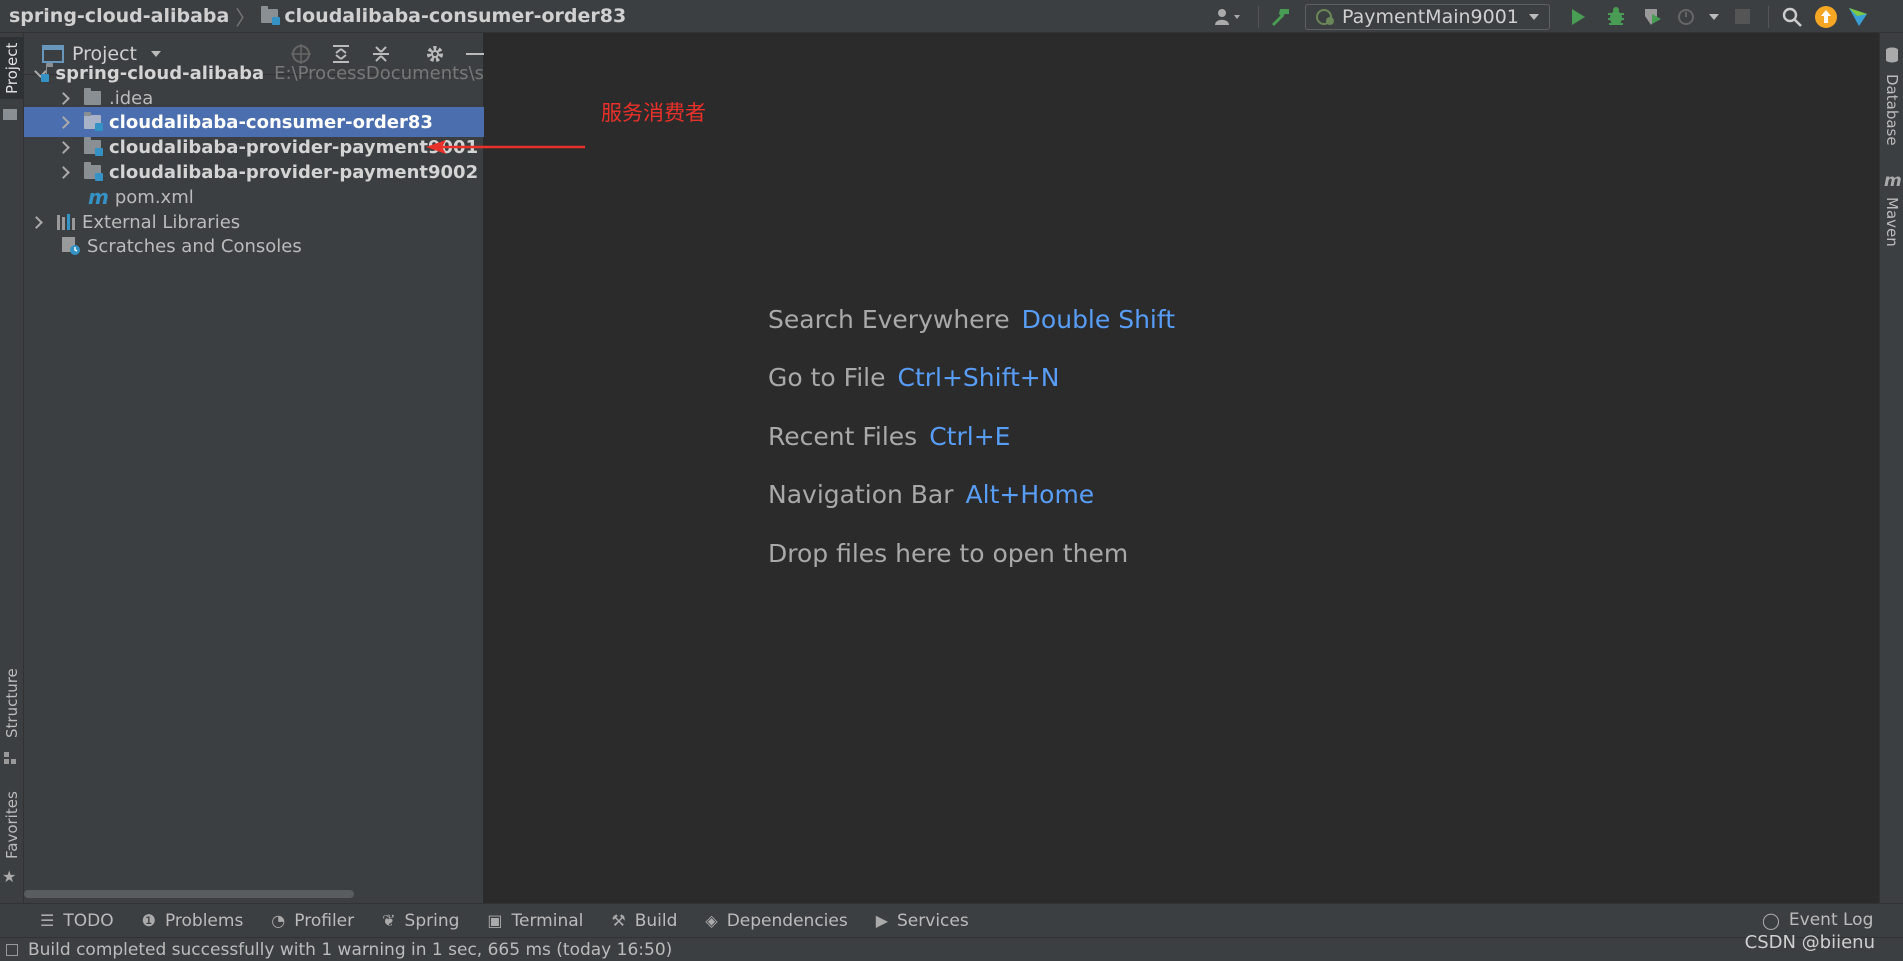 This screenshot has width=1903, height=961. I want to click on dependencies-icon: ◈, so click(711, 920).